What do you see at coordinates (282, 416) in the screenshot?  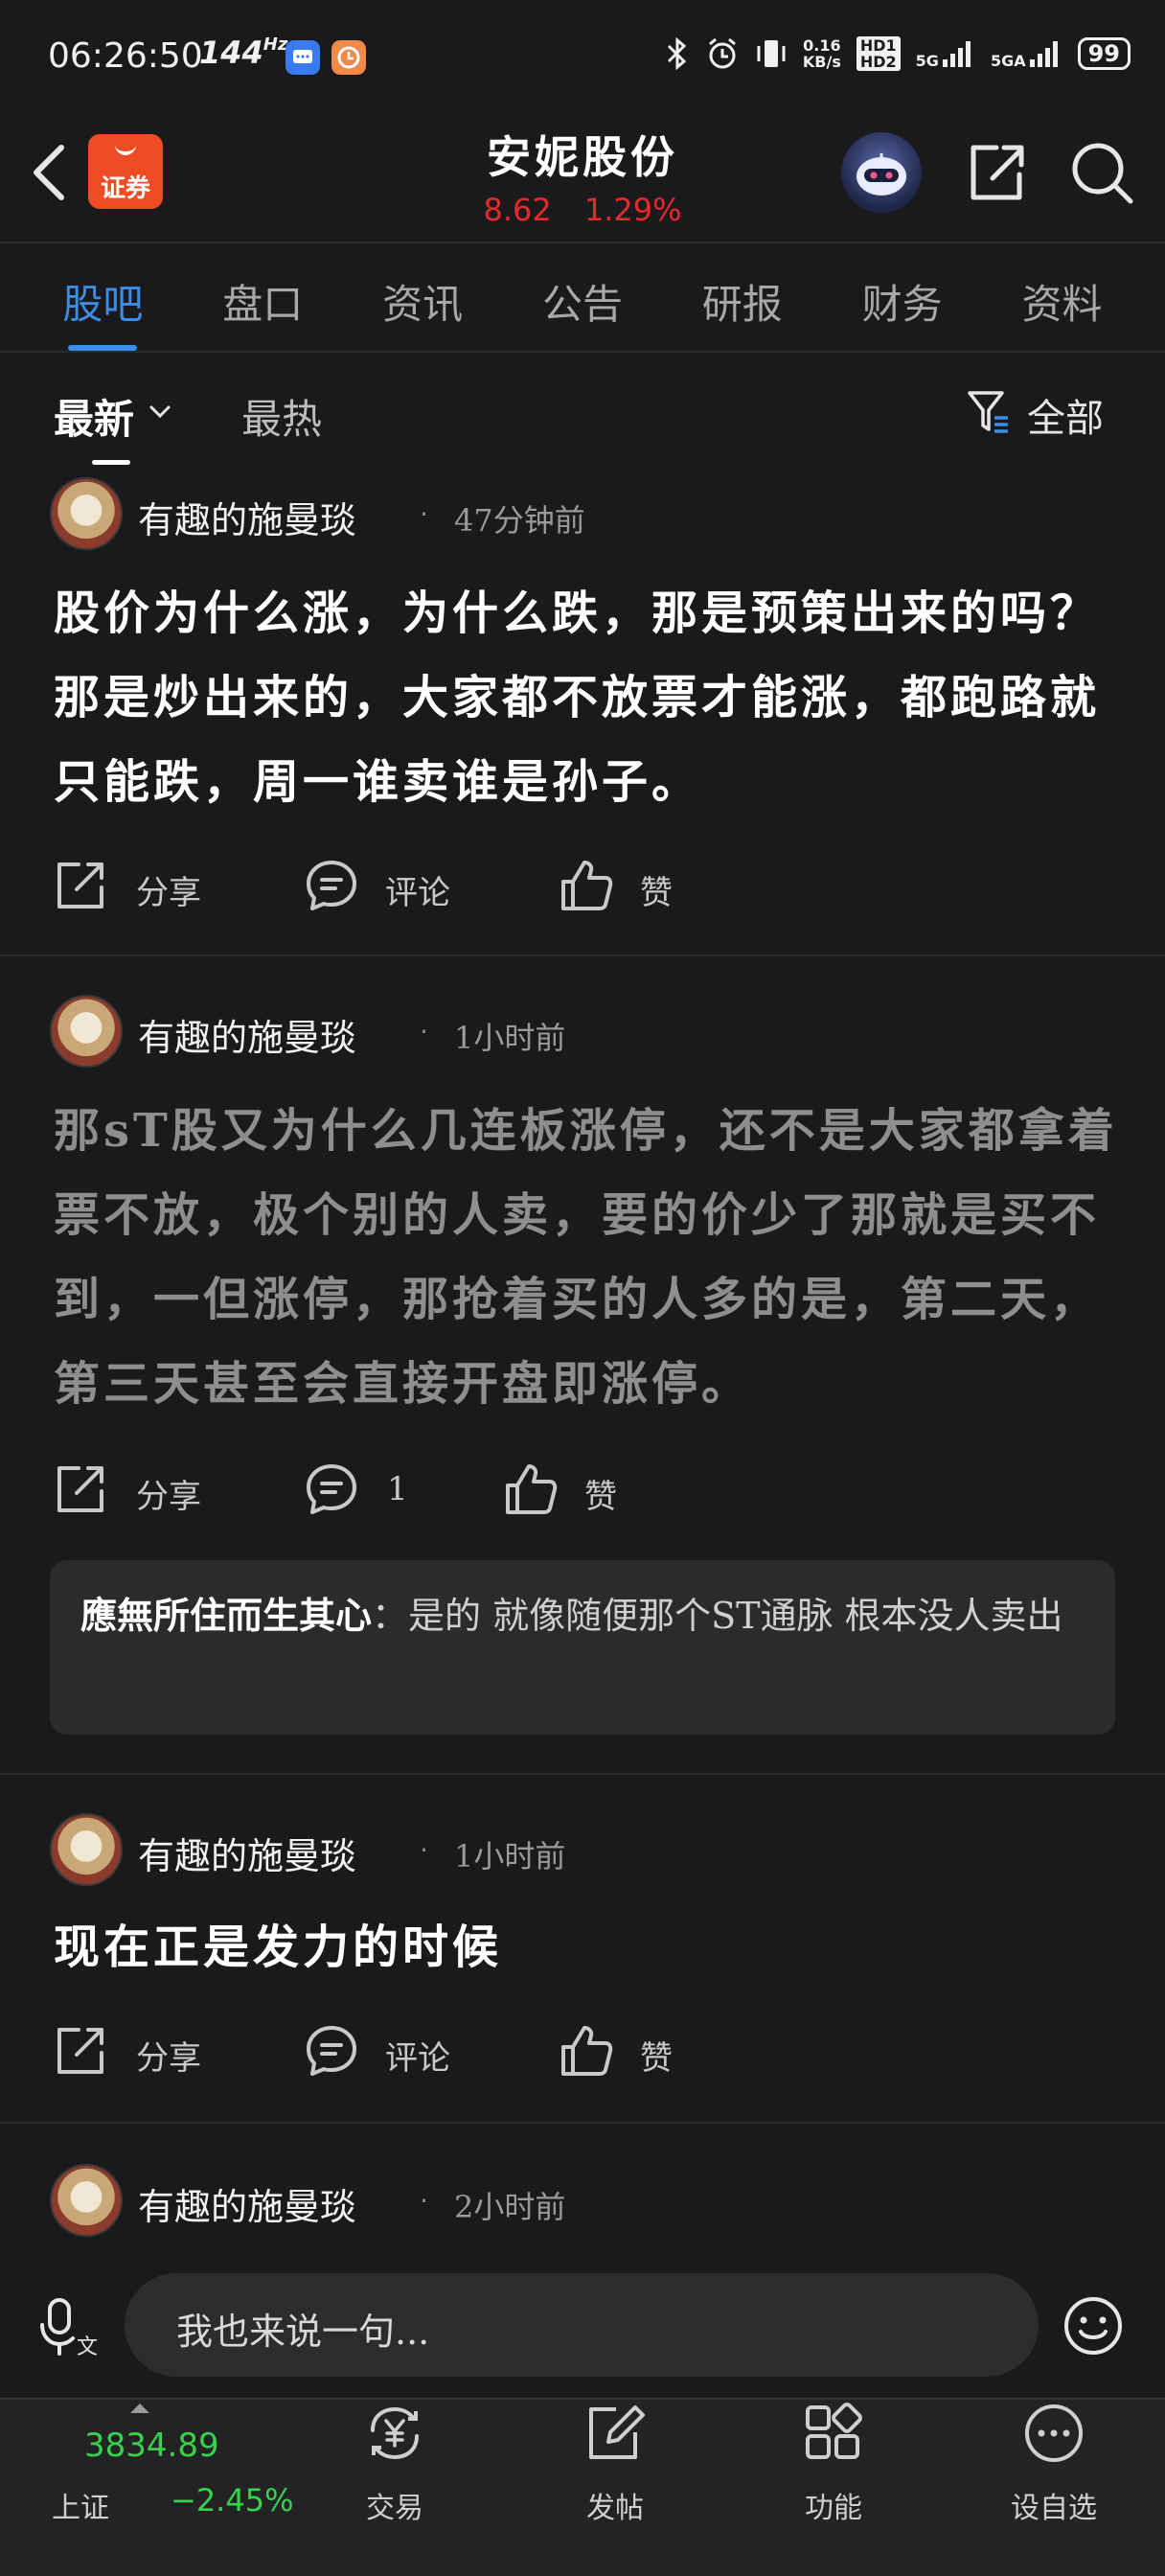 I see `sort-hot-button: 最热` at bounding box center [282, 416].